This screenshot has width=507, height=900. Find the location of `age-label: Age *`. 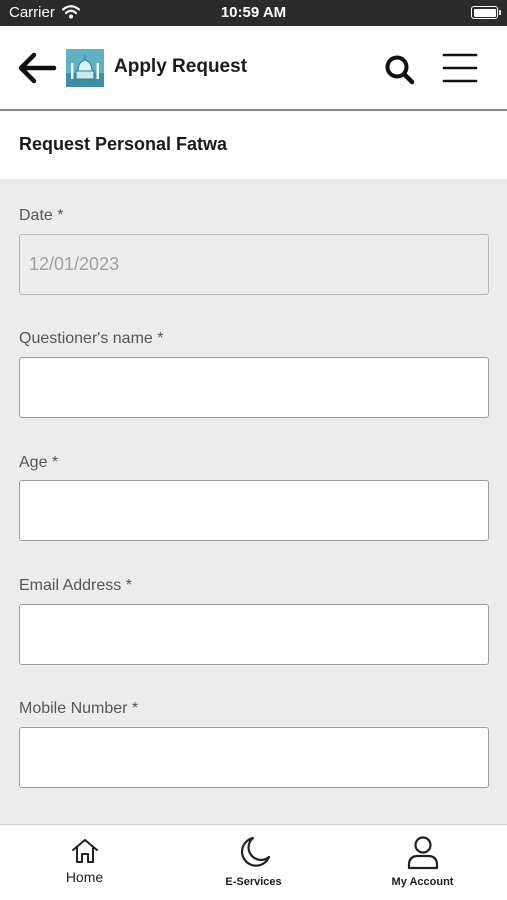

age-label: Age * is located at coordinates (39, 462).